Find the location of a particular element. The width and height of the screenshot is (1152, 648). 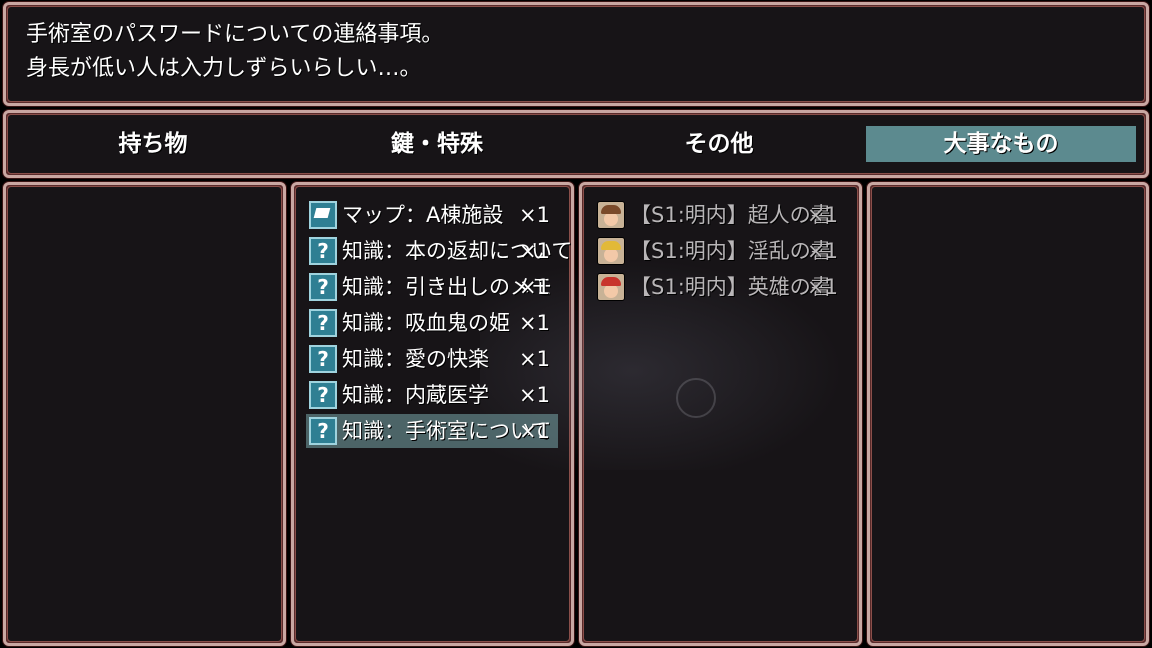

item-name: 【S1:明内】淫乱の書 is located at coordinates (731, 251).